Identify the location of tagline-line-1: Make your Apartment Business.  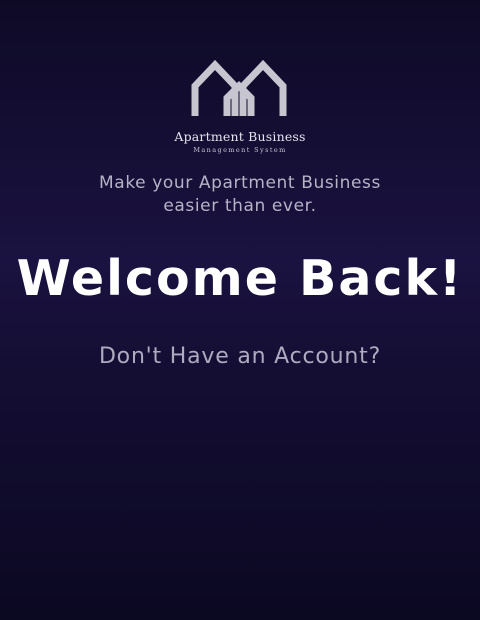
(240, 183).